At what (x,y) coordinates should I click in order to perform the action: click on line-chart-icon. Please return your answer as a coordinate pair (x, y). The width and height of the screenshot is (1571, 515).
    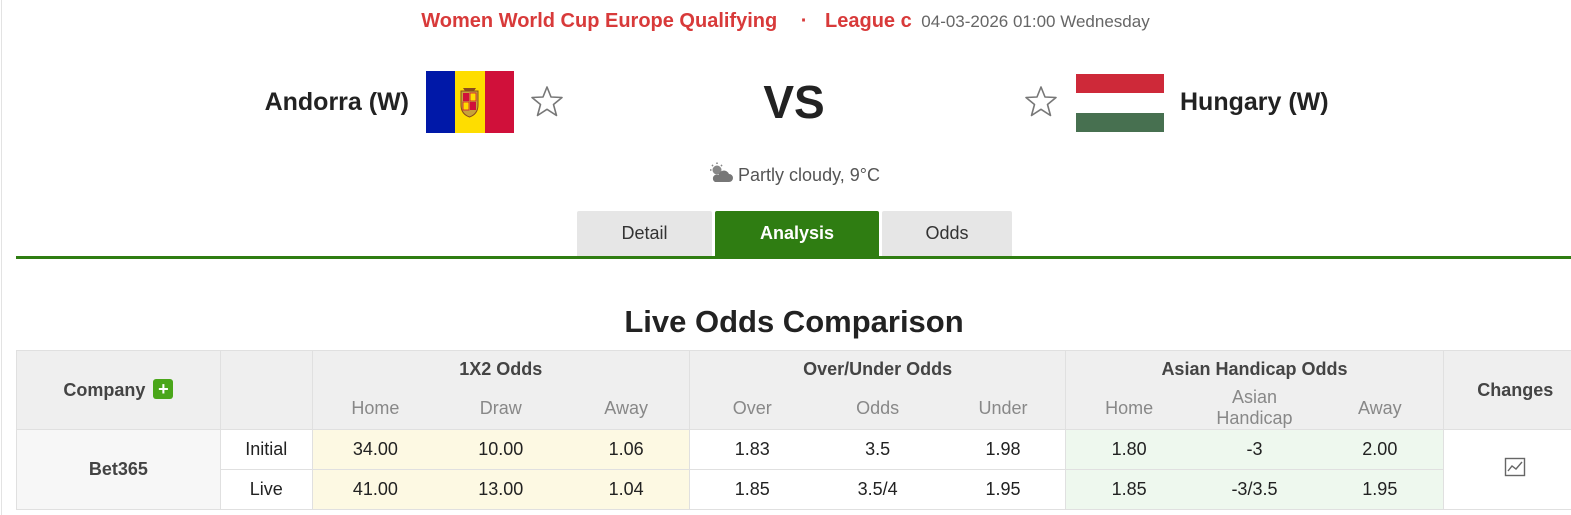
    Looking at the image, I should click on (1515, 467).